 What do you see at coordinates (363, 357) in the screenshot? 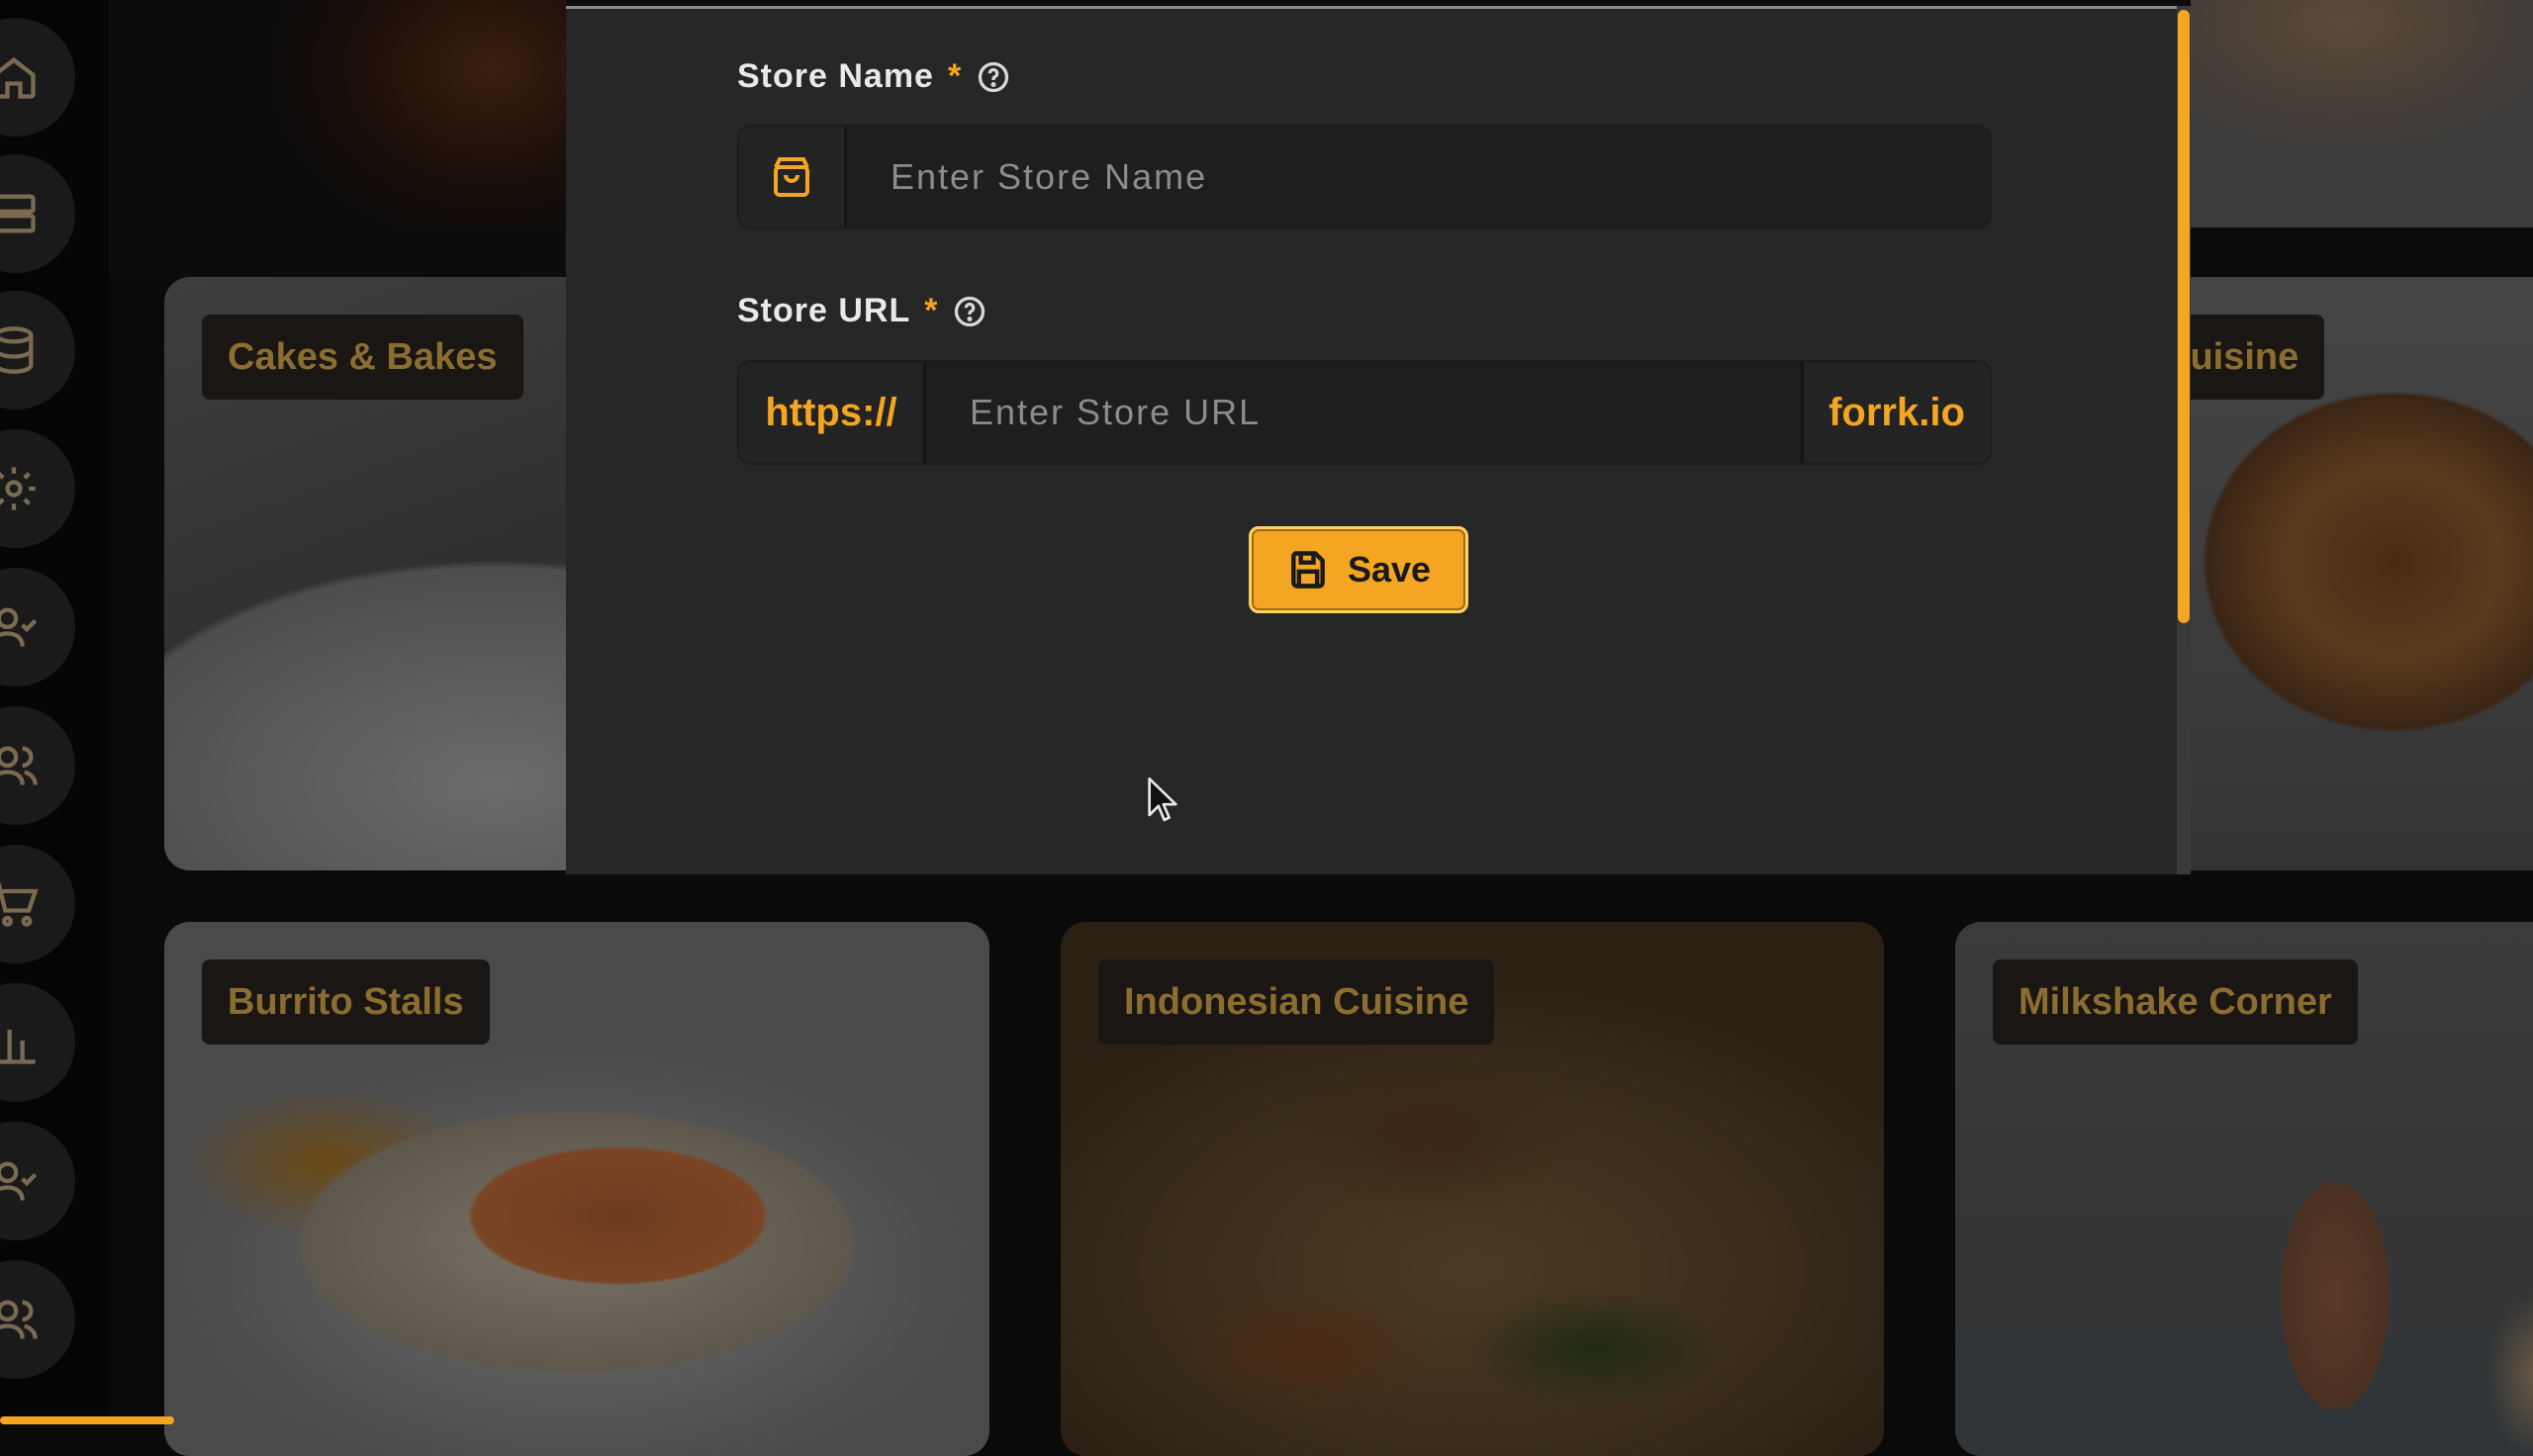
I see `card-label: Cakes & Bakes` at bounding box center [363, 357].